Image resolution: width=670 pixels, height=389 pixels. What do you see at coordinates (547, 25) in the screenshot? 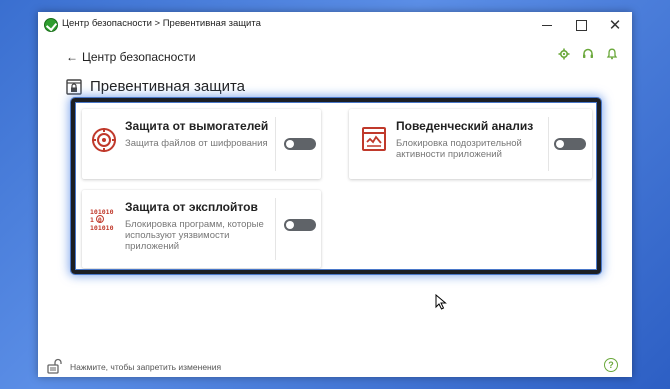
I see `minimize-button` at bounding box center [547, 25].